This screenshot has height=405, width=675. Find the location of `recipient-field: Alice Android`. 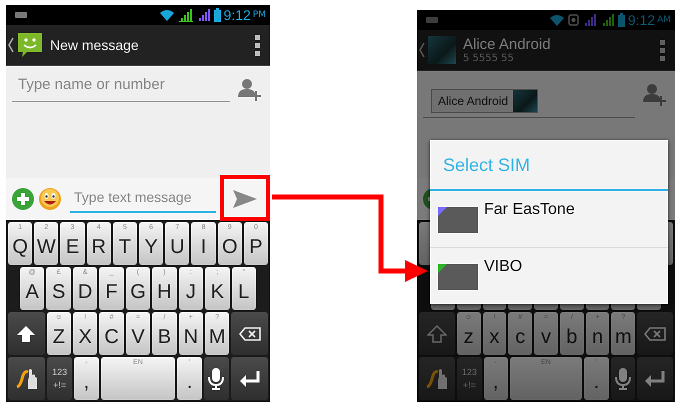

recipient-field: Alice Android is located at coordinates (529, 98).